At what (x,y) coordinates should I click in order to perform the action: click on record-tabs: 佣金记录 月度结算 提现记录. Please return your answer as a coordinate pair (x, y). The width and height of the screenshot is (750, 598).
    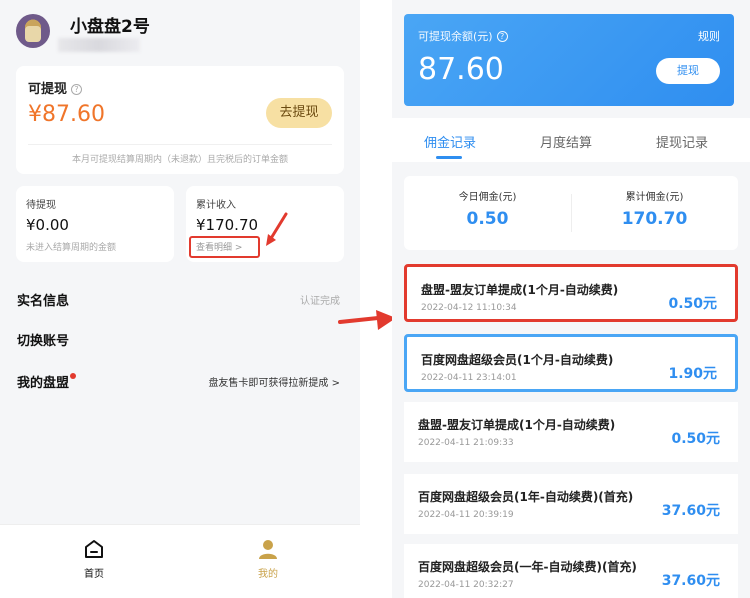
    Looking at the image, I should click on (571, 140).